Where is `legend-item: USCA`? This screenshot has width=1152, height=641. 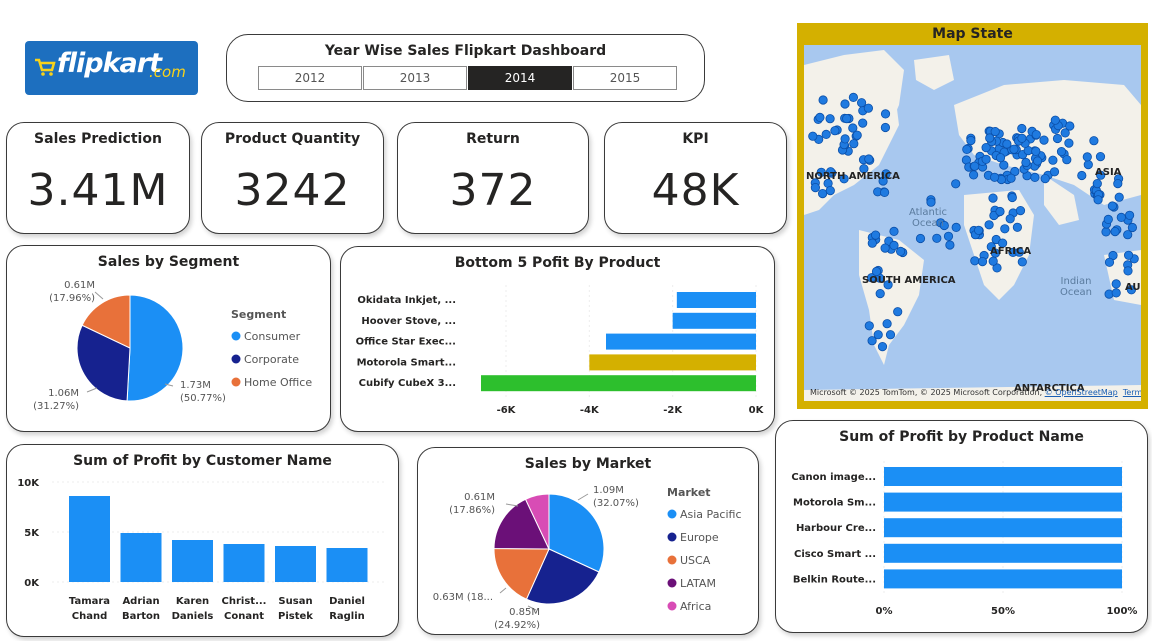 legend-item: USCA is located at coordinates (695, 560).